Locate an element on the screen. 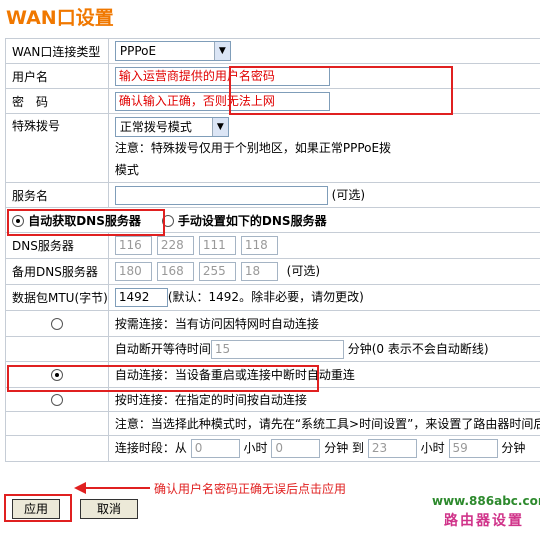 Image resolution: width=540 pixels, height=534 pixels. cancel-button: 取消 is located at coordinates (109, 509).